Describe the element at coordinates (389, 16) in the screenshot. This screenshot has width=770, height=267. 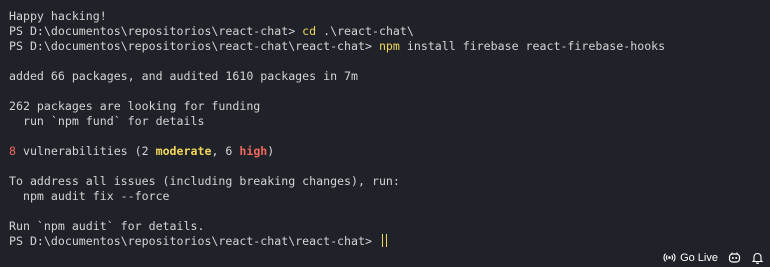
I see `terminal-line: Happy hacking!` at that location.